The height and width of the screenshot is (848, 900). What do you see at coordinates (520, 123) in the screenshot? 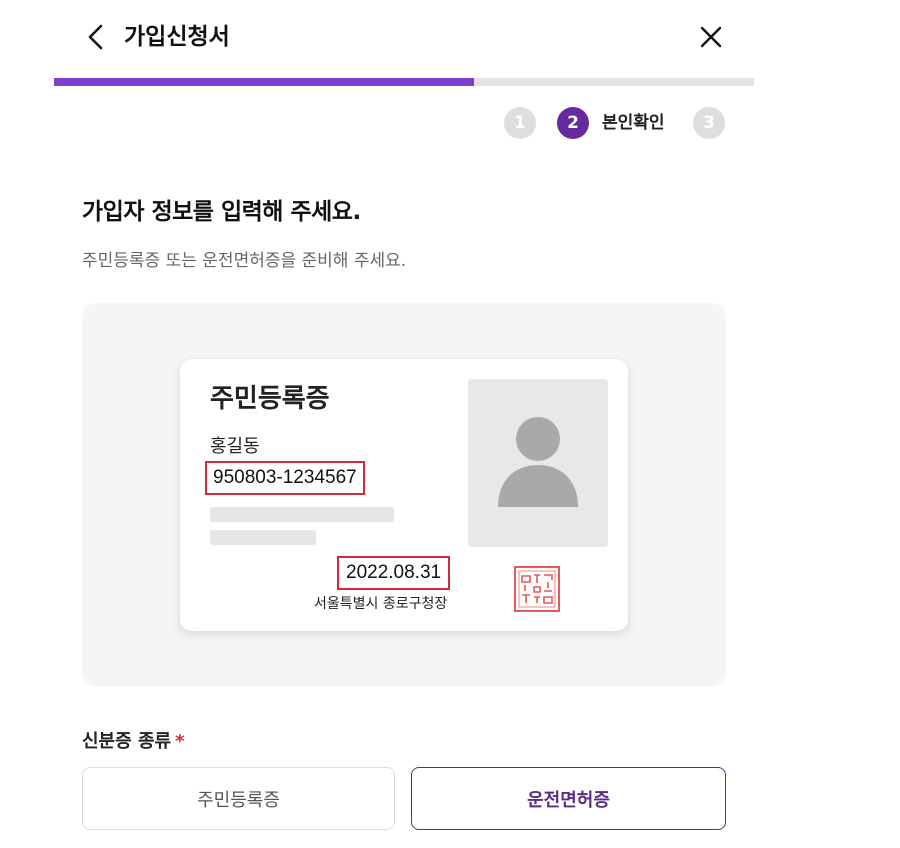
I see `step-1-indicator: 1` at bounding box center [520, 123].